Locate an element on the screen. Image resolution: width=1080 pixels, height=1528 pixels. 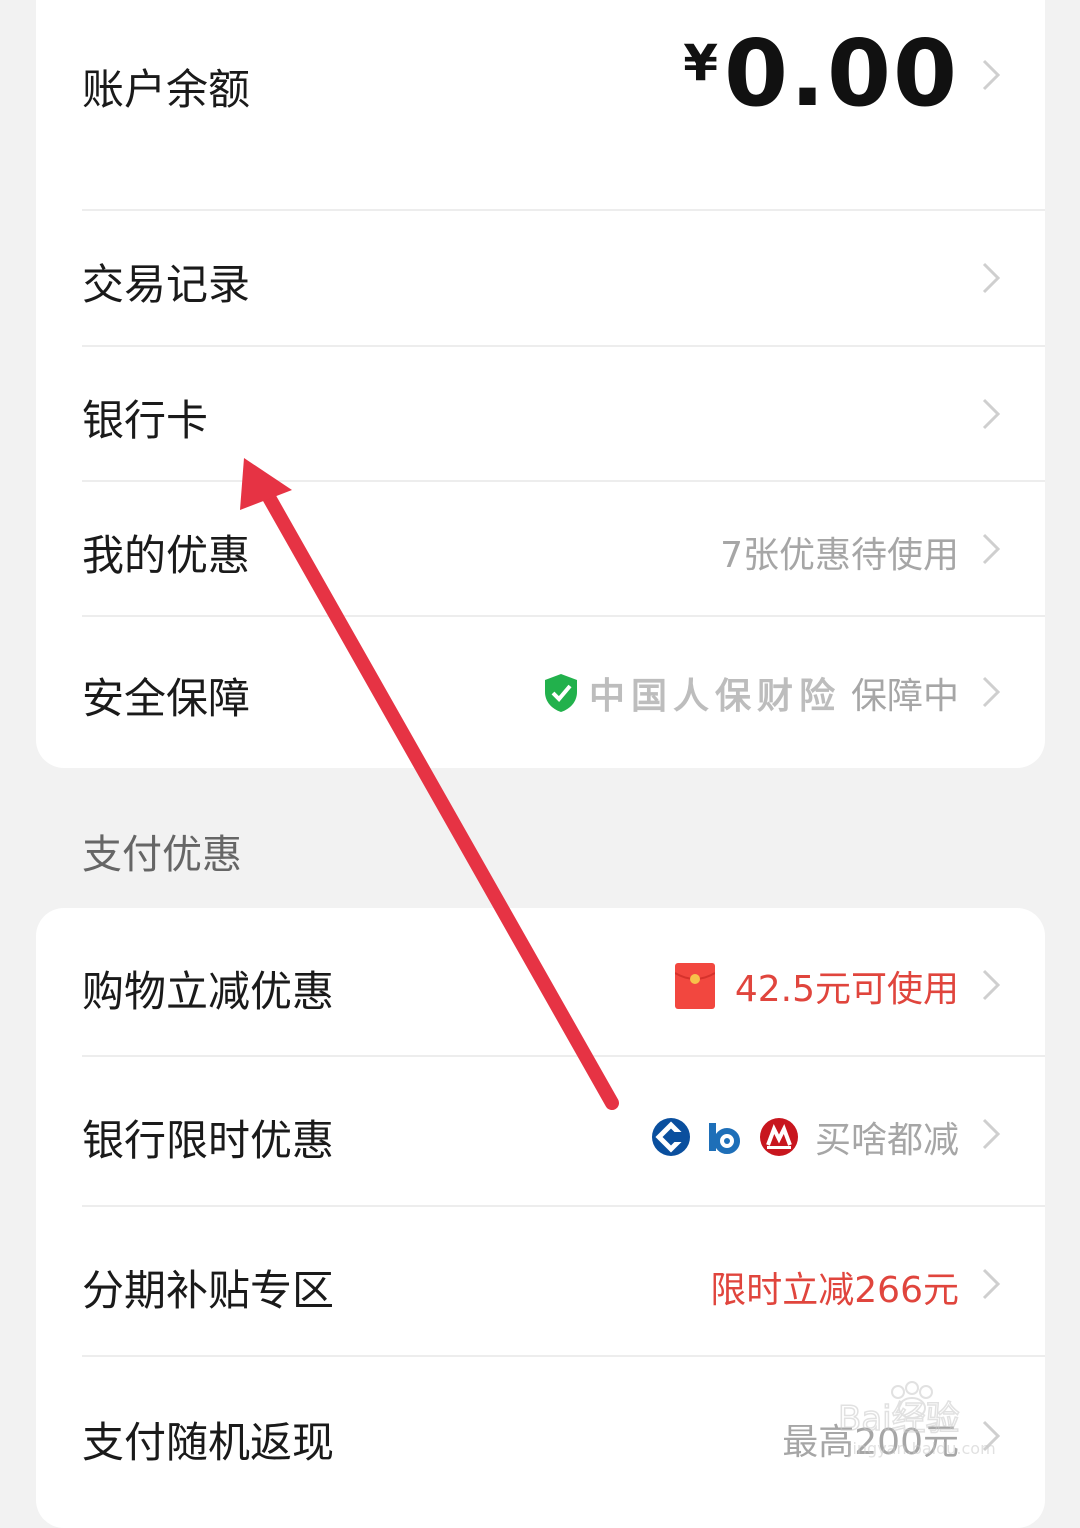
shield-check-icon is located at coordinates (560, 693).